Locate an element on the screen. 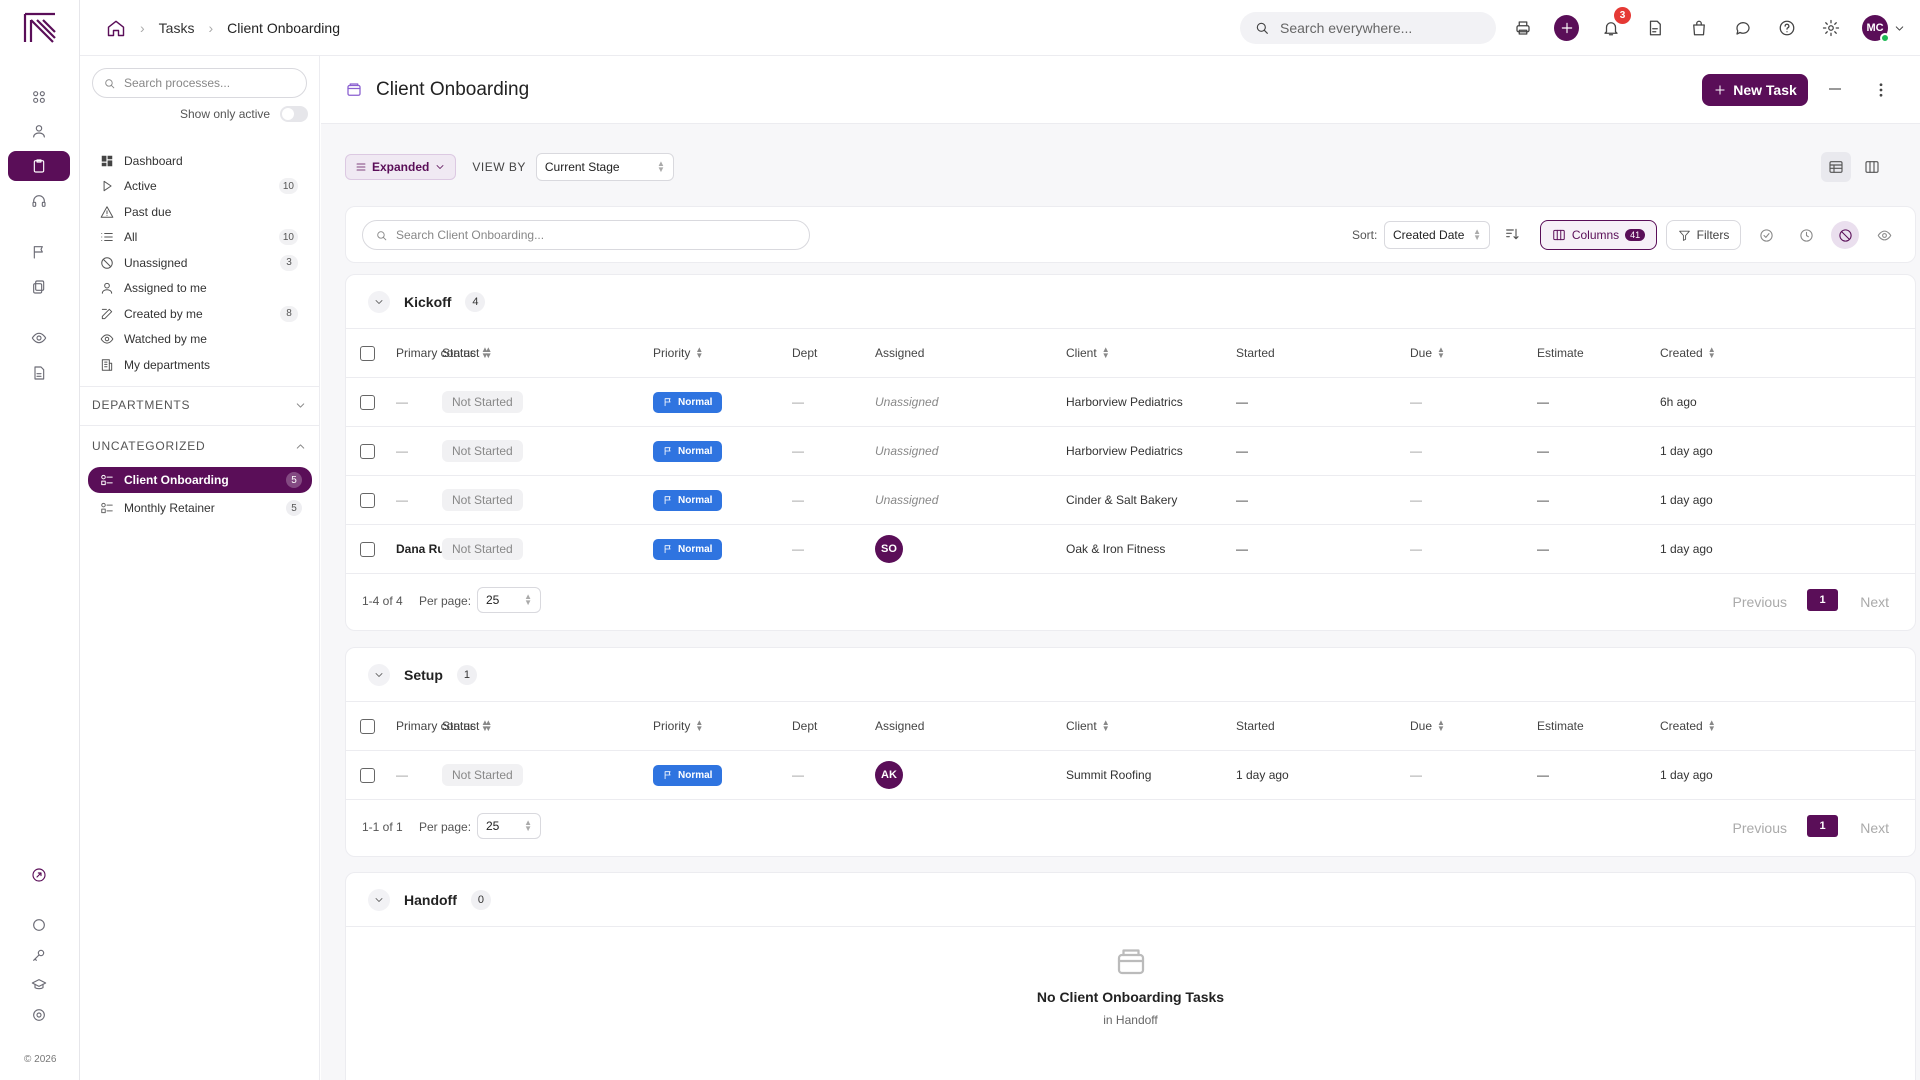 The width and height of the screenshot is (1920, 1080). printer-icon is located at coordinates (1522, 28).